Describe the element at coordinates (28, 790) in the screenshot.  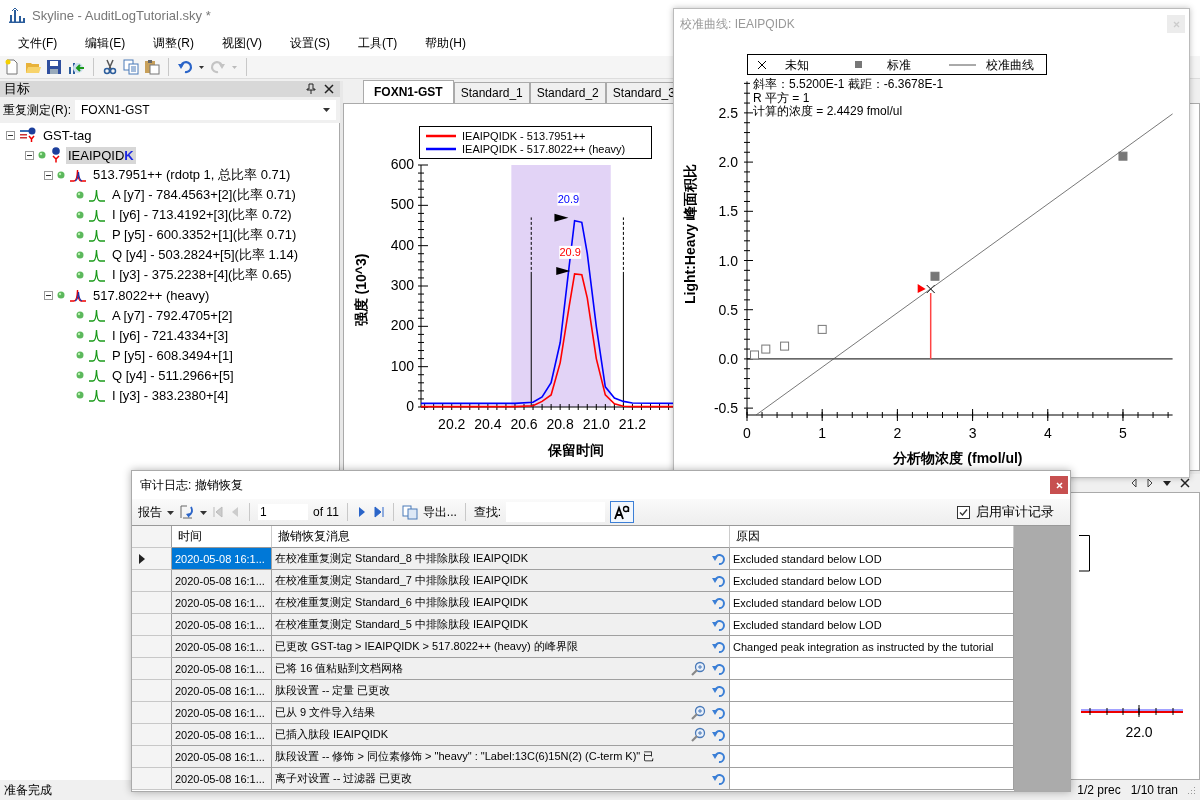
I see `status-message: 准备完成` at that location.